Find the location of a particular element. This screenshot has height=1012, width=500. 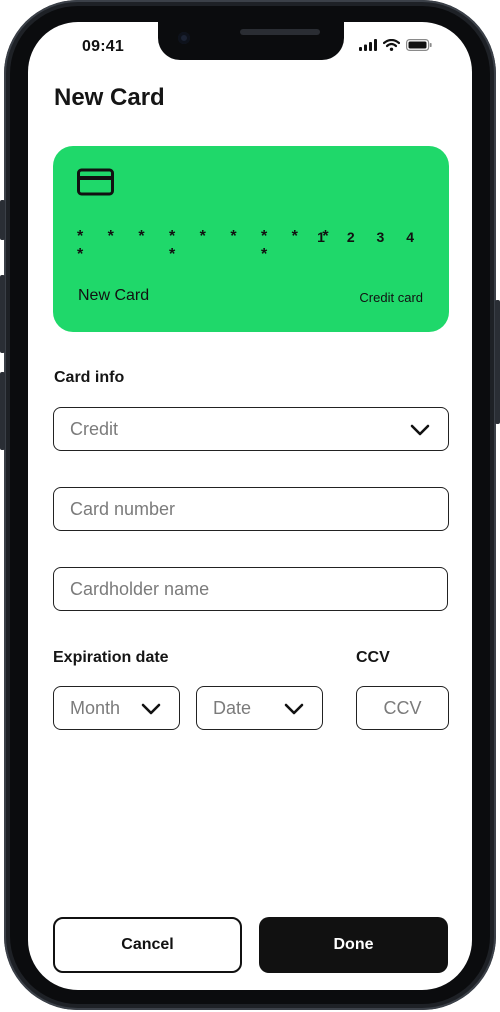

notch-speaker is located at coordinates (280, 32).